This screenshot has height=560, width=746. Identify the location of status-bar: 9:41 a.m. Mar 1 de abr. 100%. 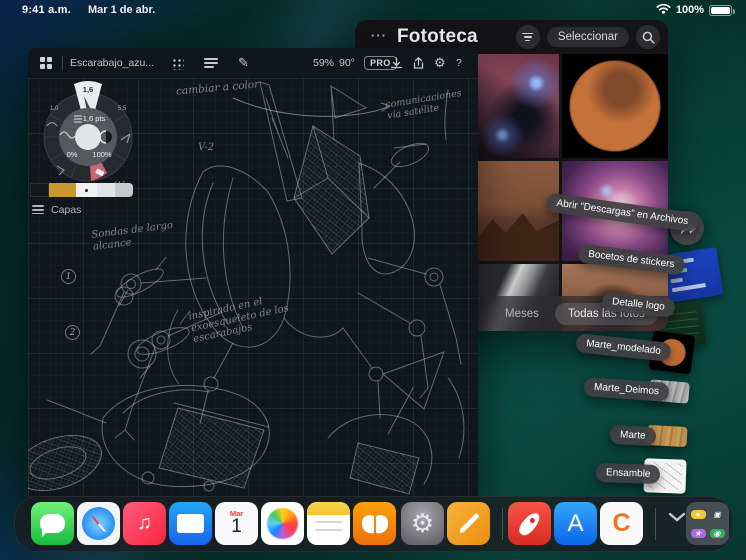
(373, 10).